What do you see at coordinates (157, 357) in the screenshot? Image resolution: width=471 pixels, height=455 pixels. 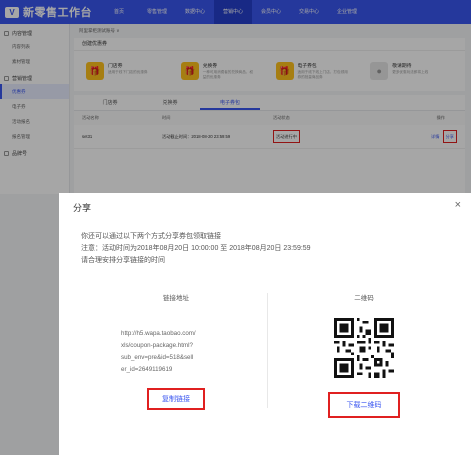 I see `url-line: sub_env=pre&id=518&sell` at bounding box center [157, 357].